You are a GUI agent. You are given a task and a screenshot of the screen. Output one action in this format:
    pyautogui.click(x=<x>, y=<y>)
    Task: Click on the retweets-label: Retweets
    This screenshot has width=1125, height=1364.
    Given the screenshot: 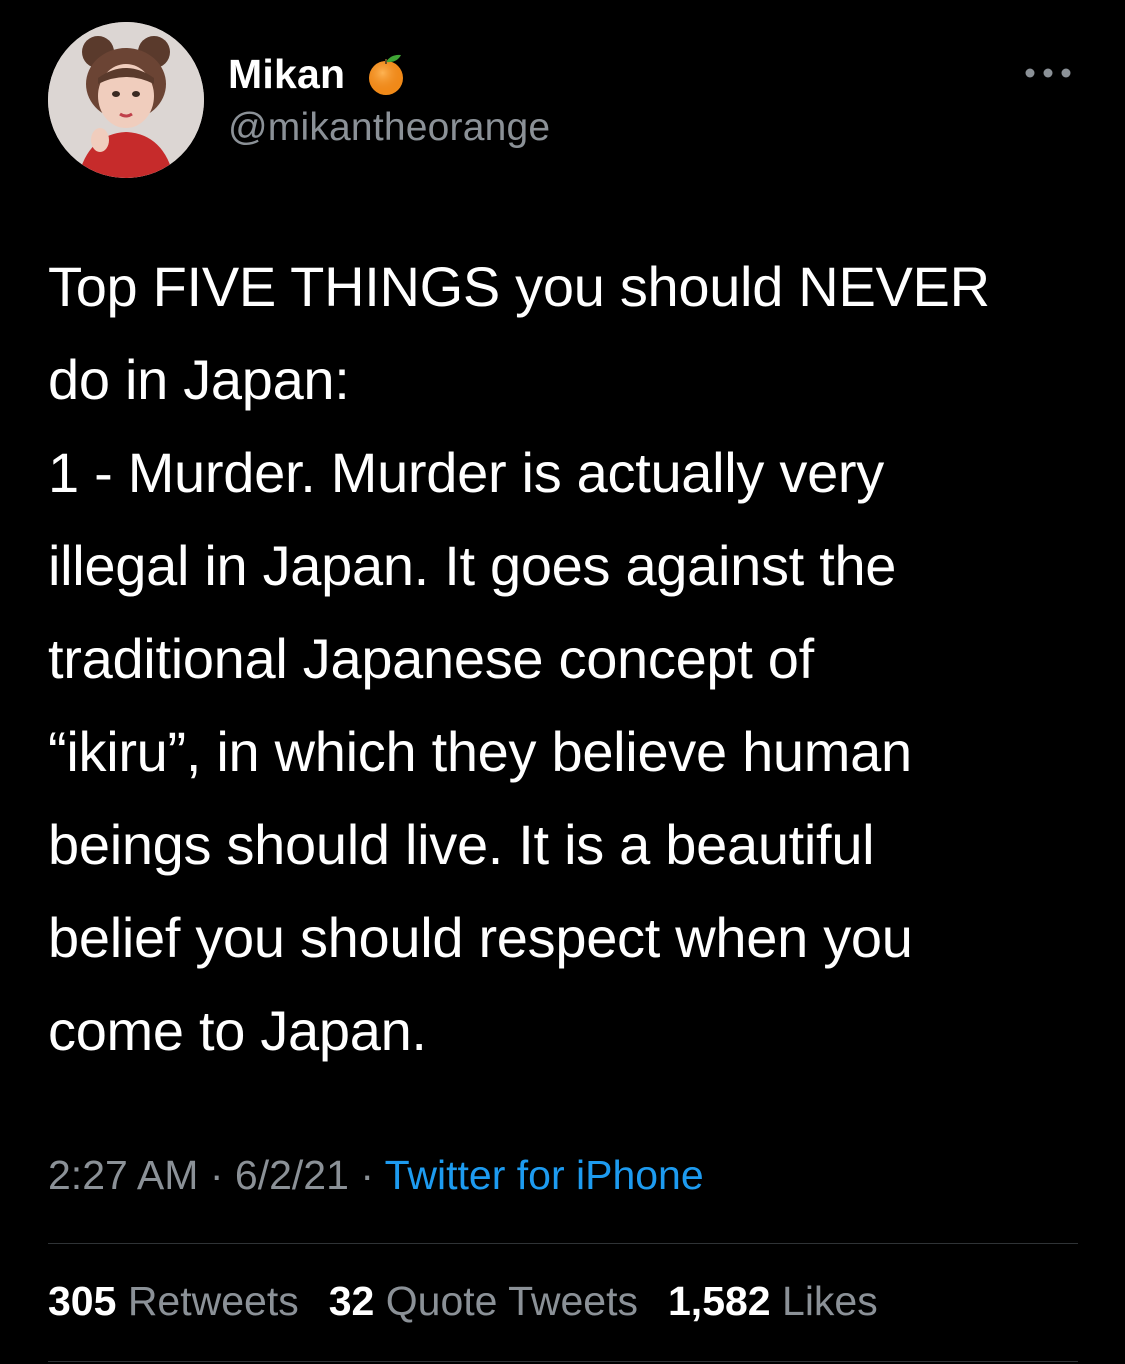 What is the action you would take?
    pyautogui.click(x=213, y=1301)
    